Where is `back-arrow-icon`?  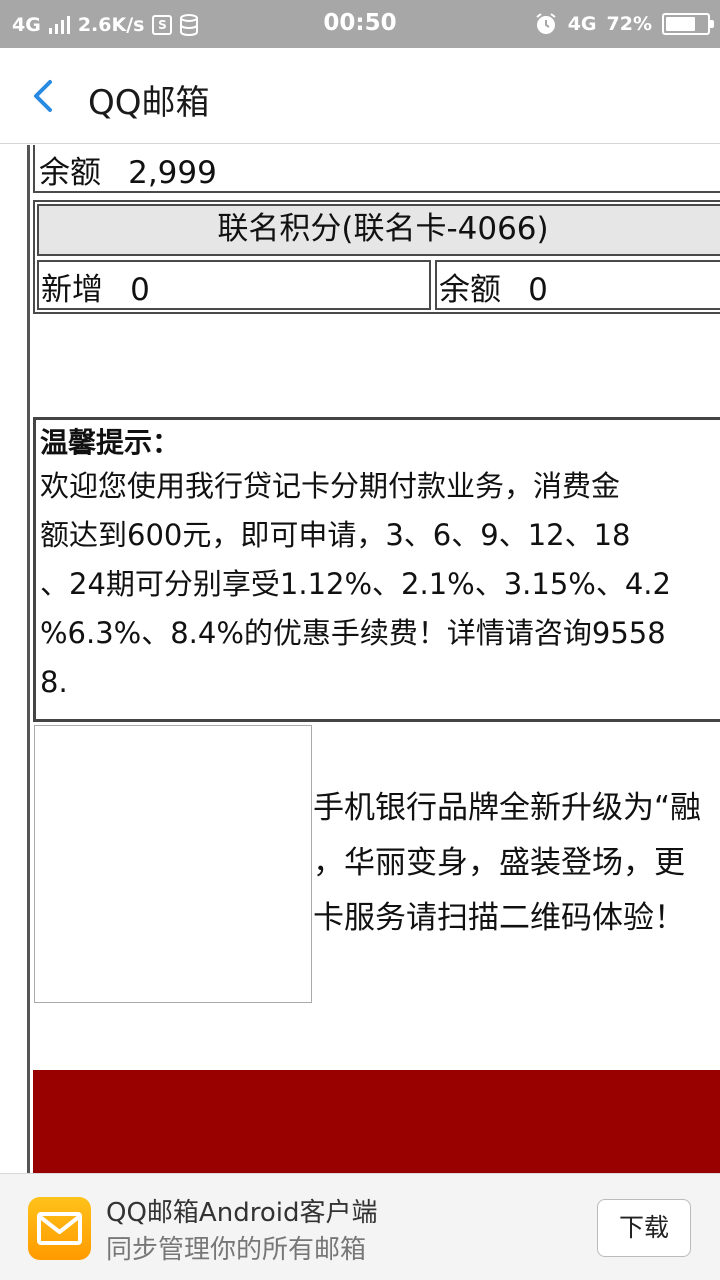
back-arrow-icon is located at coordinates (44, 96).